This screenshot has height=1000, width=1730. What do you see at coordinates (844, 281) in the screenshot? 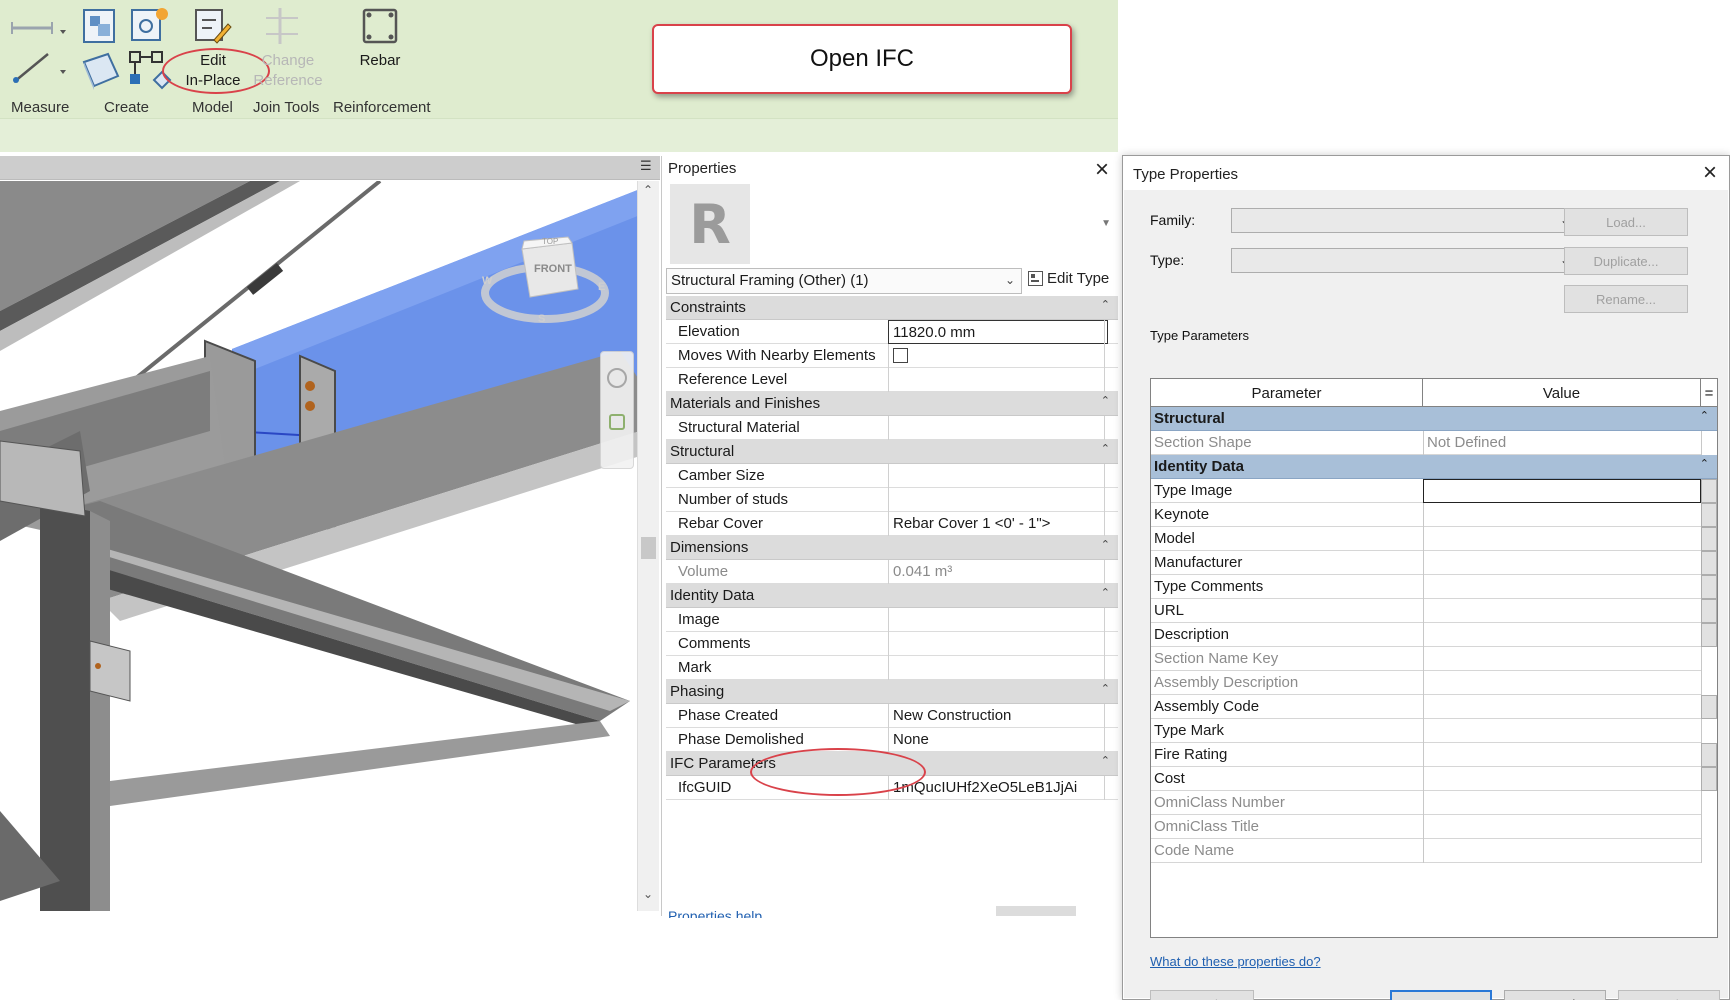
I see `type-selector: Structural Framing (Other) (1) ⌄` at bounding box center [844, 281].